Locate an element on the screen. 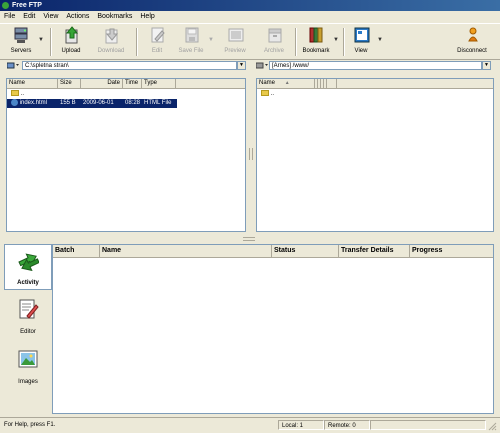 Image resolution: width=500 pixels, height=433 pixels. menu-edit: Edit is located at coordinates (29, 17).